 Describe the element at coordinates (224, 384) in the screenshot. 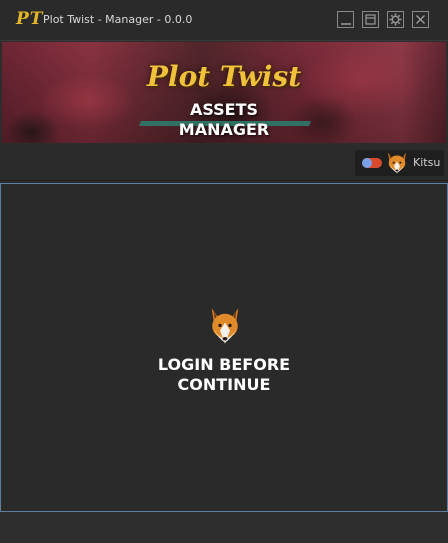

I see `login-message-line2: CONTINUE` at that location.